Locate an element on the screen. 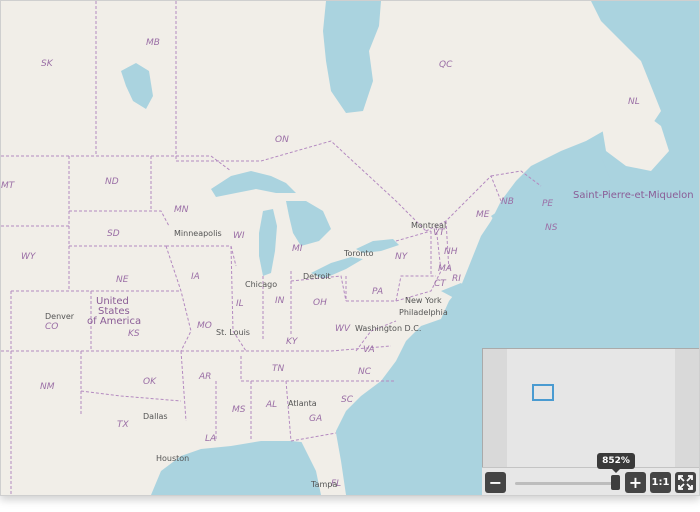 This screenshot has width=700, height=512. state-label: NS is located at coordinates (551, 228).